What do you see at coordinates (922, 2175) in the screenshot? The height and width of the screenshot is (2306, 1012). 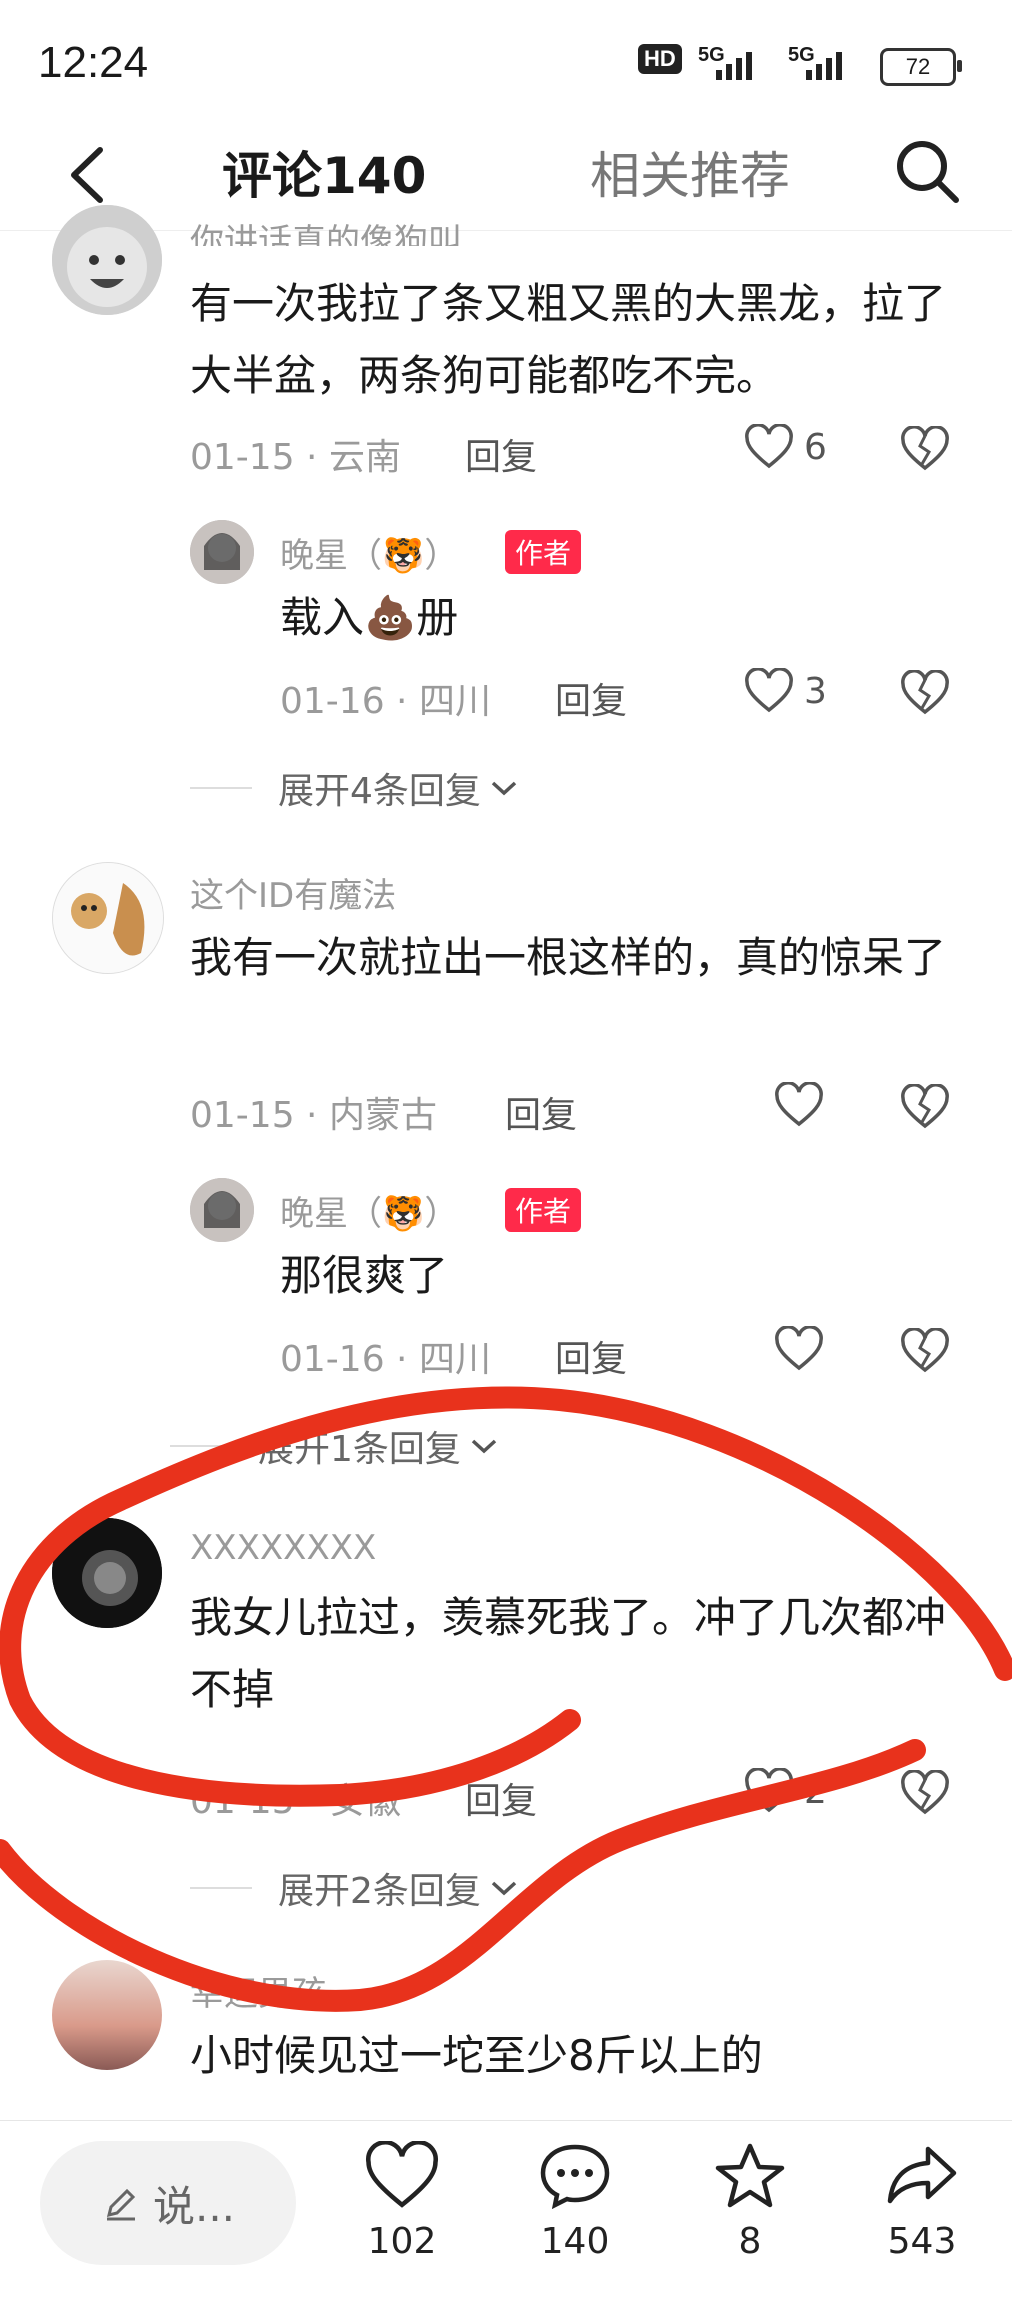 I see `share-arrow-icon` at bounding box center [922, 2175].